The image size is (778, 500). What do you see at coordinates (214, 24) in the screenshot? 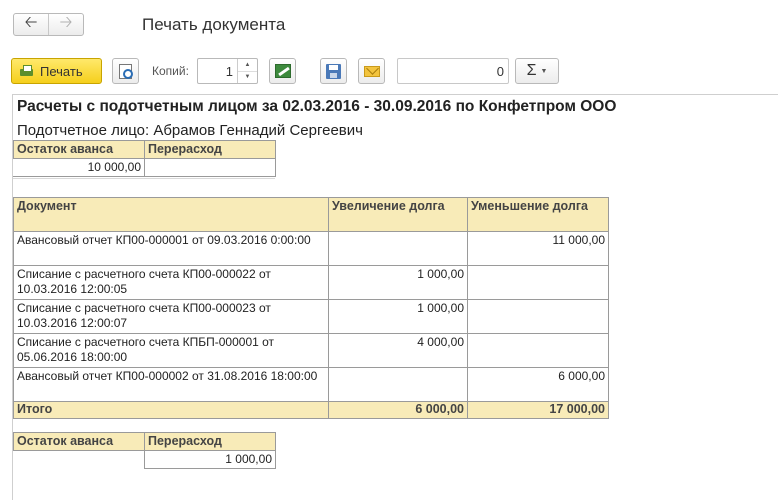
I see `window-title: Печать документа` at bounding box center [214, 24].